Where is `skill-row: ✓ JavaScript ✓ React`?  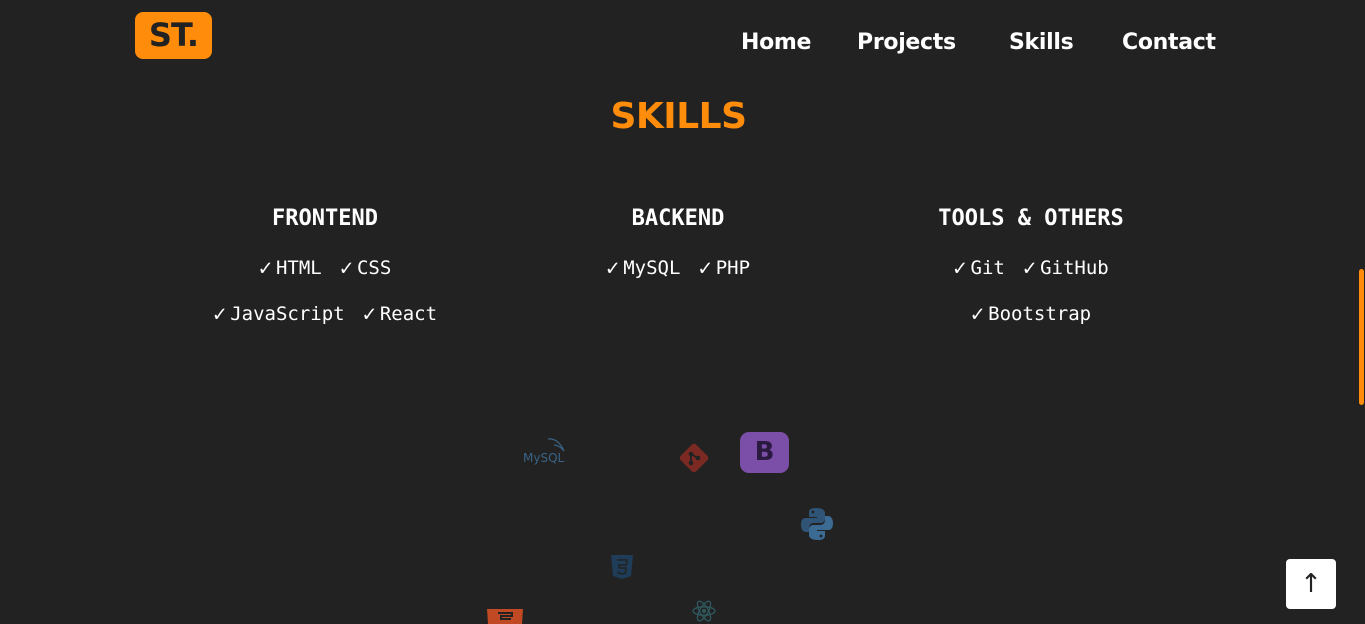 skill-row: ✓ JavaScript ✓ React is located at coordinates (325, 321).